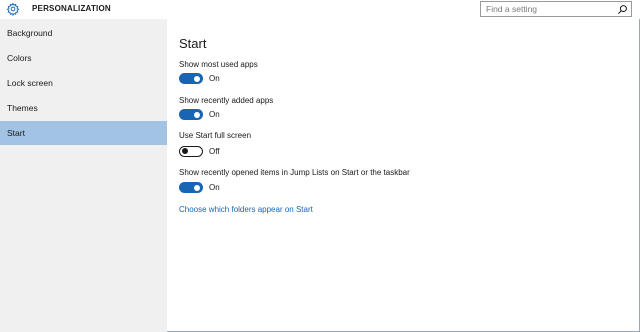 This screenshot has width=640, height=332. I want to click on sidebar-item-label: Start, so click(16, 133).